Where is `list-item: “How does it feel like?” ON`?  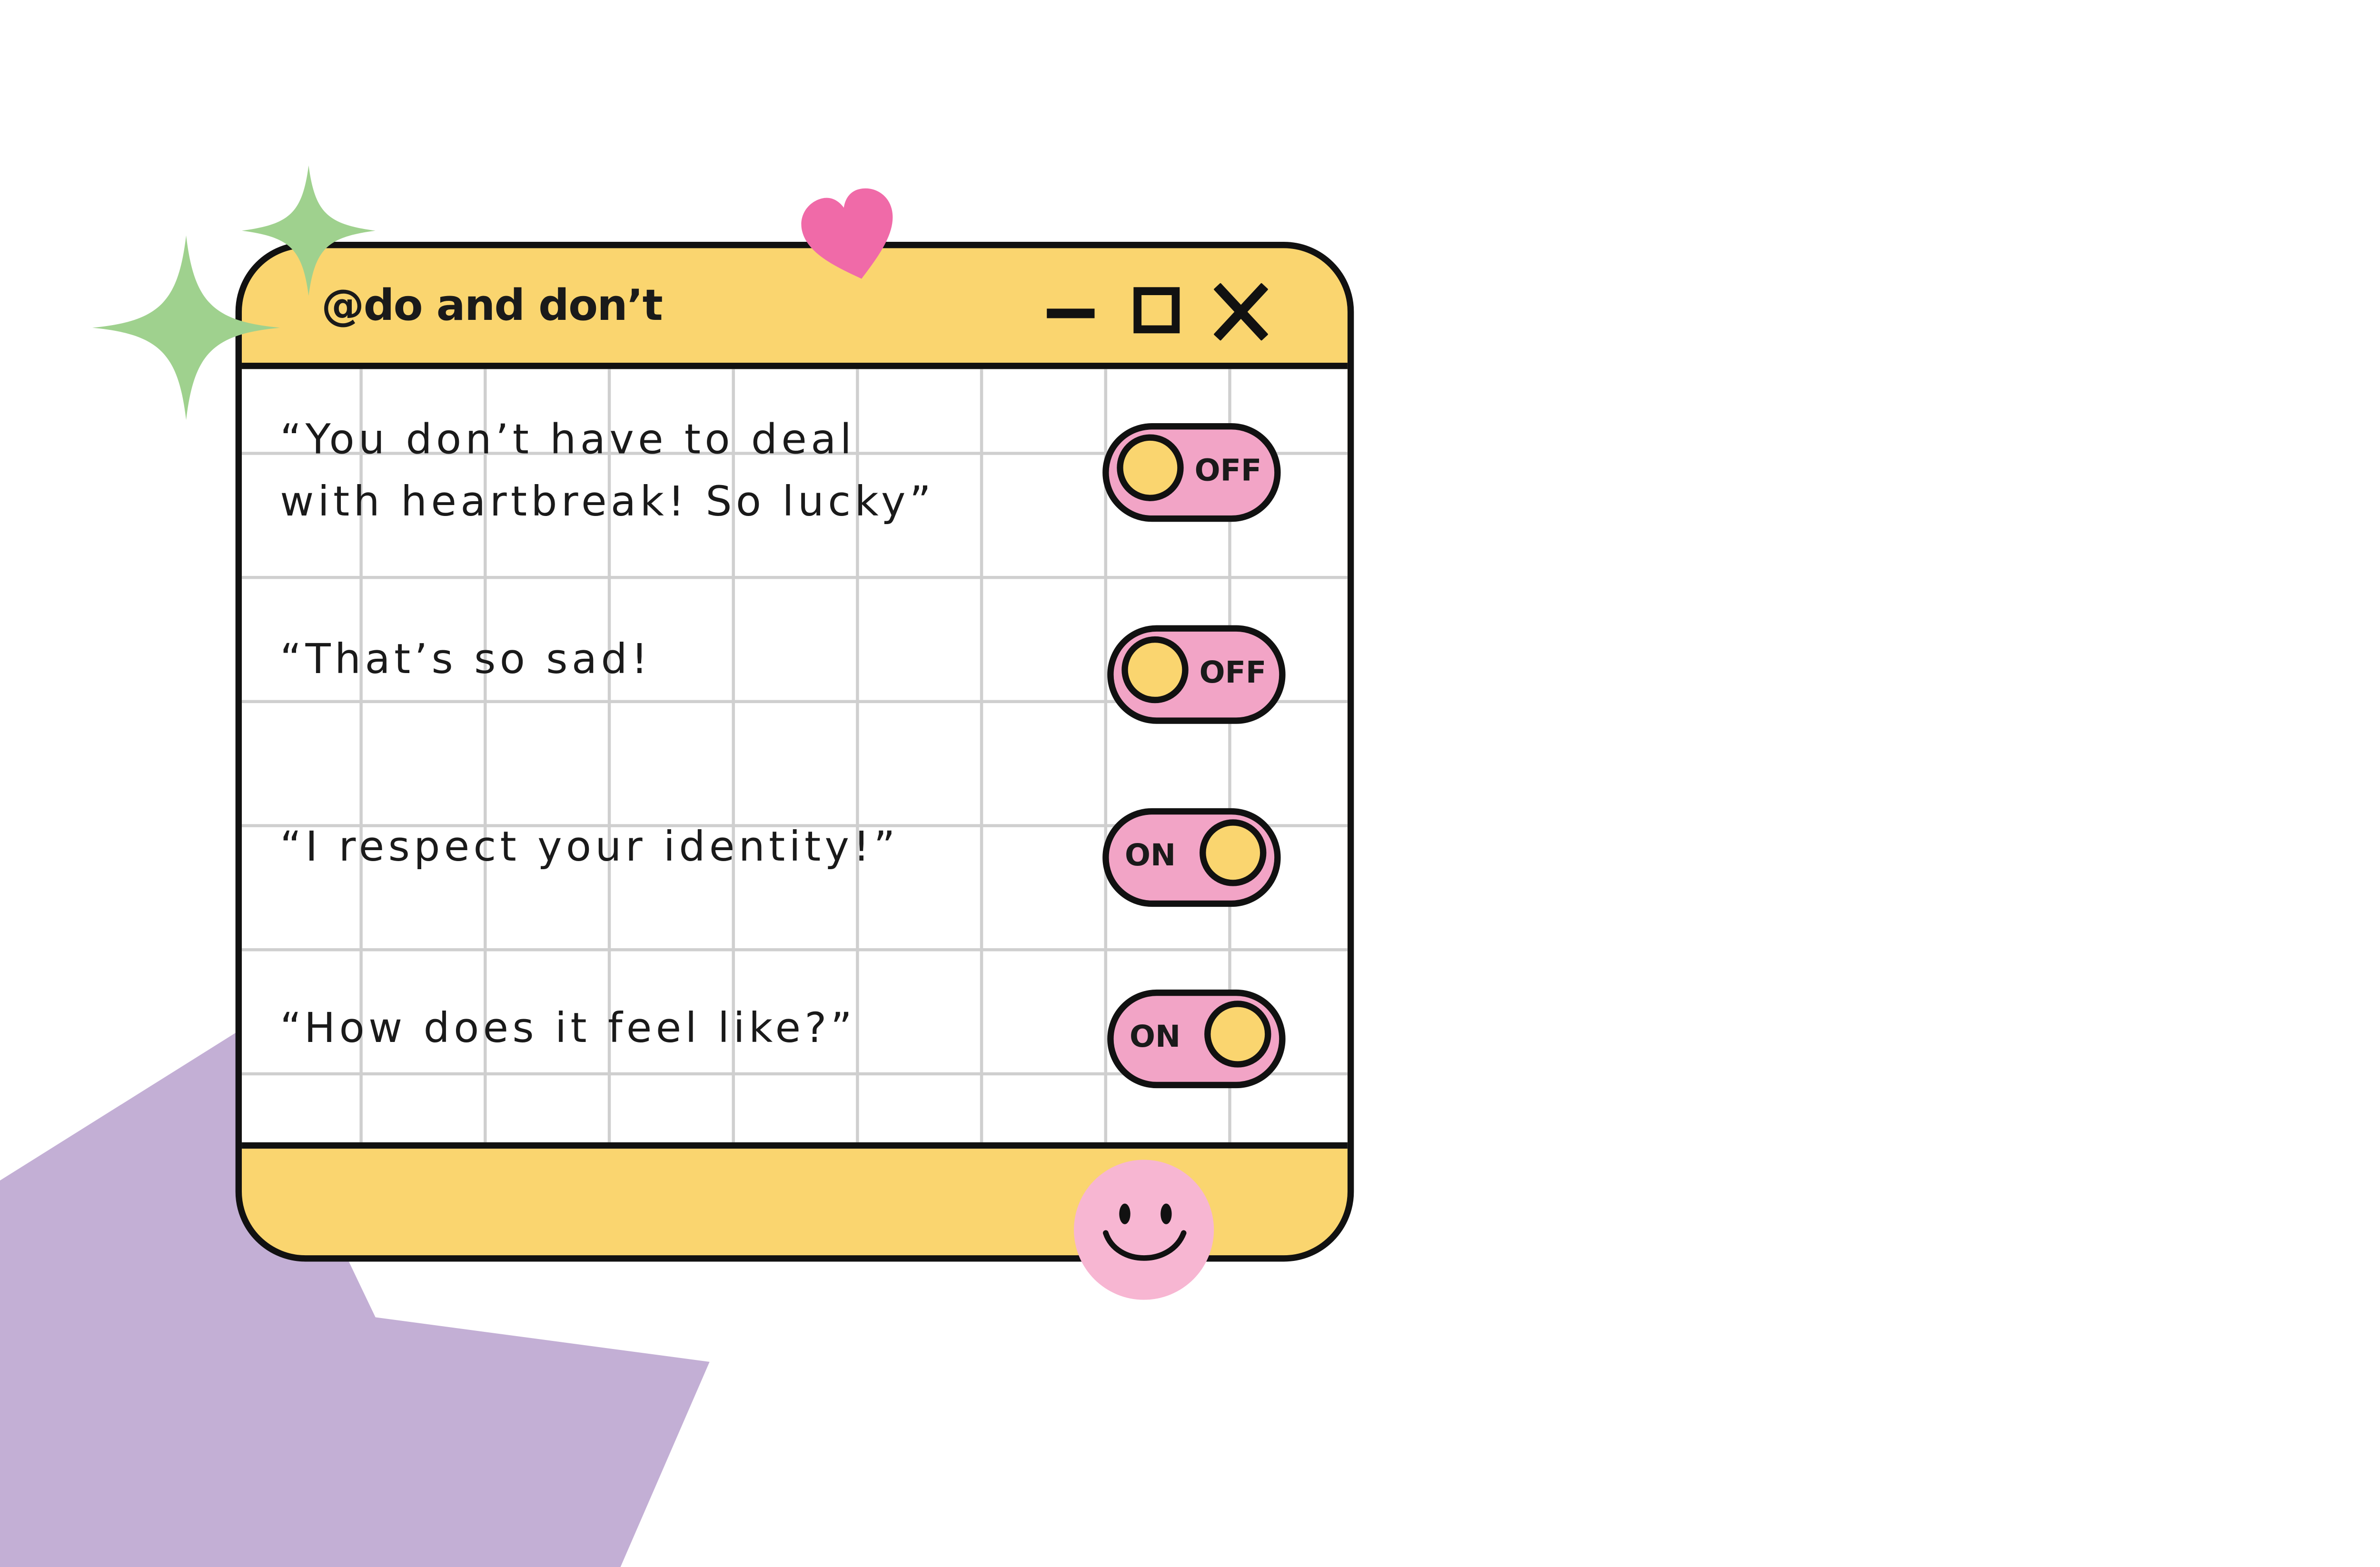
list-item: “How does it feel like?” ON is located at coordinates (795, 1043).